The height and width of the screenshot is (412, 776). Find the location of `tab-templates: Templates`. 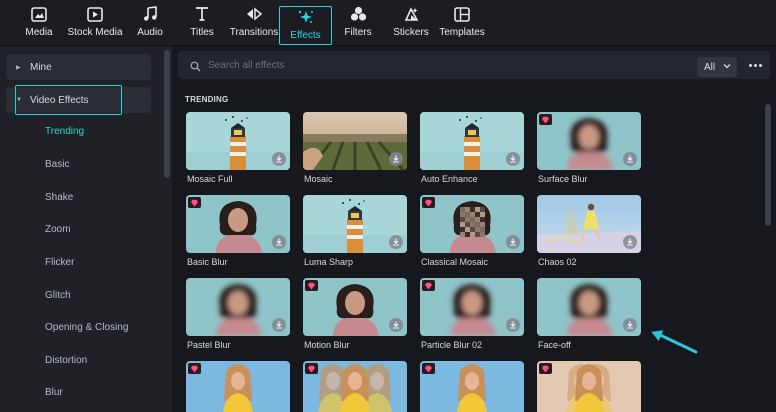

tab-templates: Templates is located at coordinates (462, 24).